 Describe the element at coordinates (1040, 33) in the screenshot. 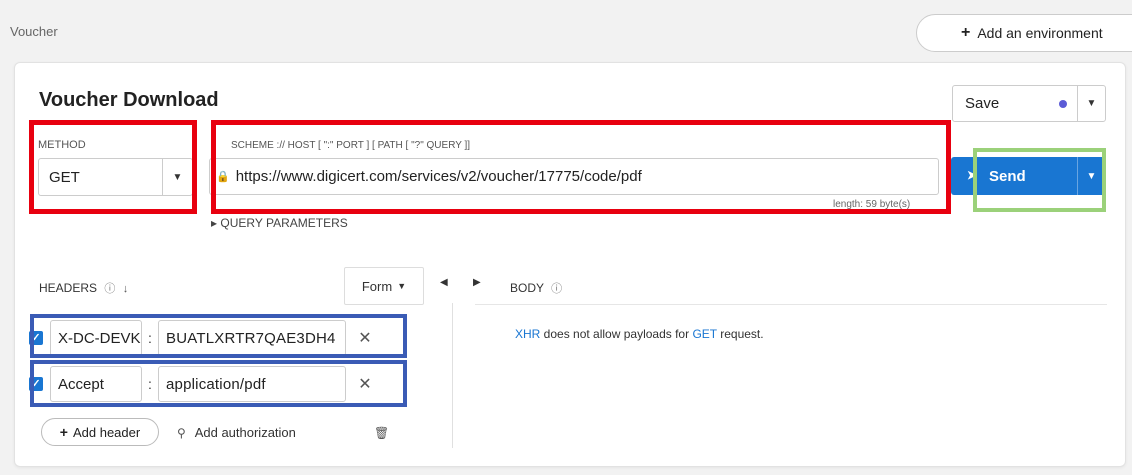

I see `add-environment-label: Add an environment` at that location.